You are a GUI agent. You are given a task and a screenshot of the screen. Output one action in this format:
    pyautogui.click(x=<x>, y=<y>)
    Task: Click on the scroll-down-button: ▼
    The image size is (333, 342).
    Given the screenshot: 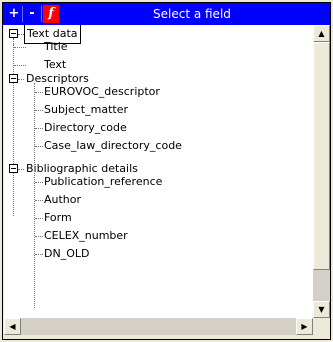 What is the action you would take?
    pyautogui.click(x=321, y=309)
    